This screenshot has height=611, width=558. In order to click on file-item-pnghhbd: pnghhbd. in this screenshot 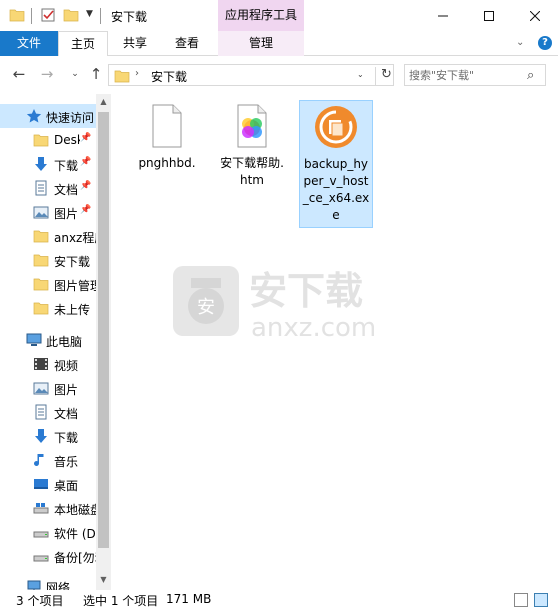, I will do `click(167, 137)`.